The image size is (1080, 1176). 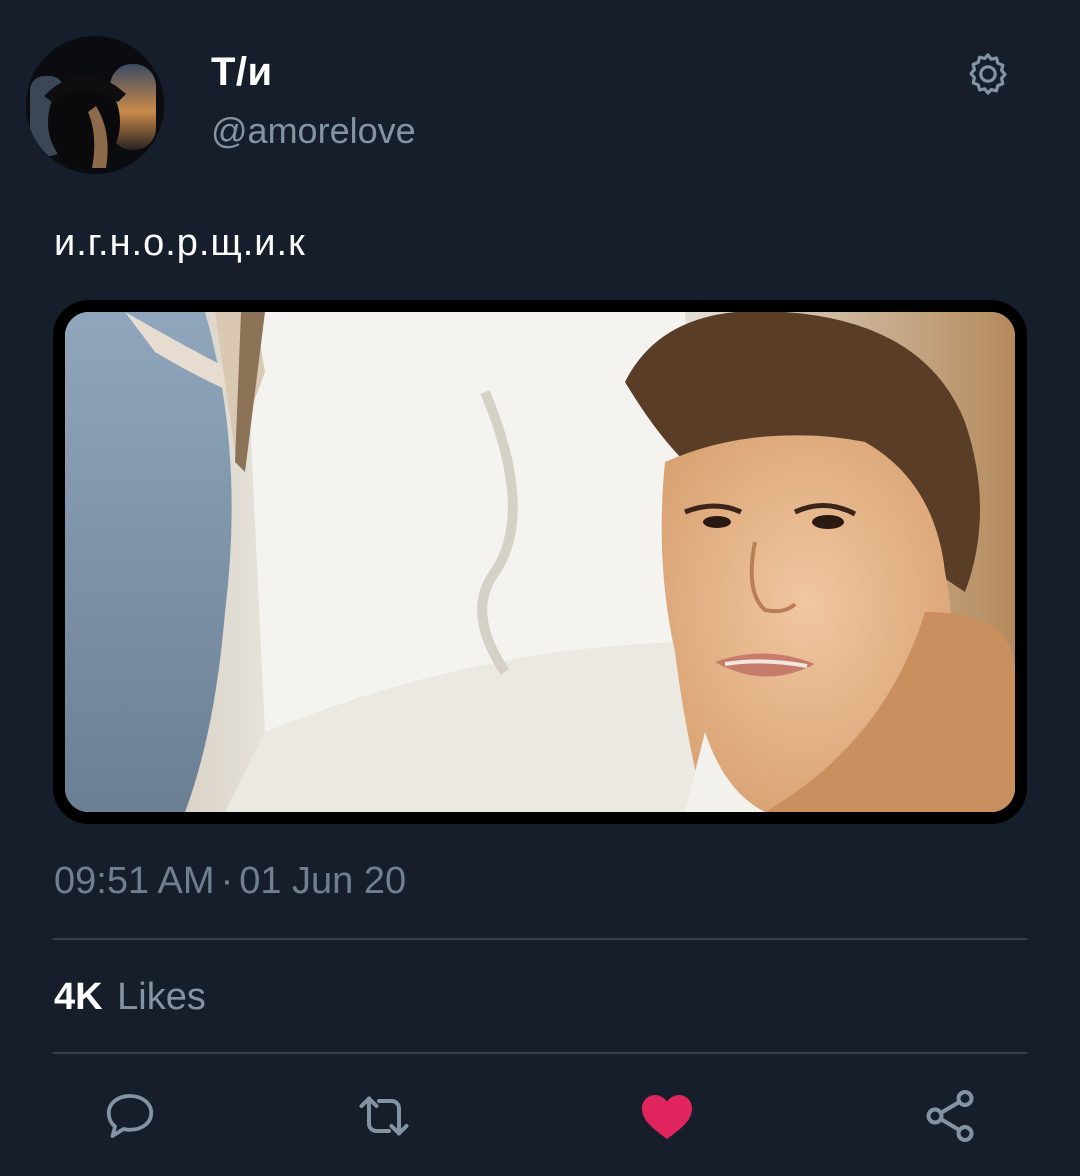 I want to click on tweet-text: и.г.н.о.р.щ.и.к, so click(x=180, y=243).